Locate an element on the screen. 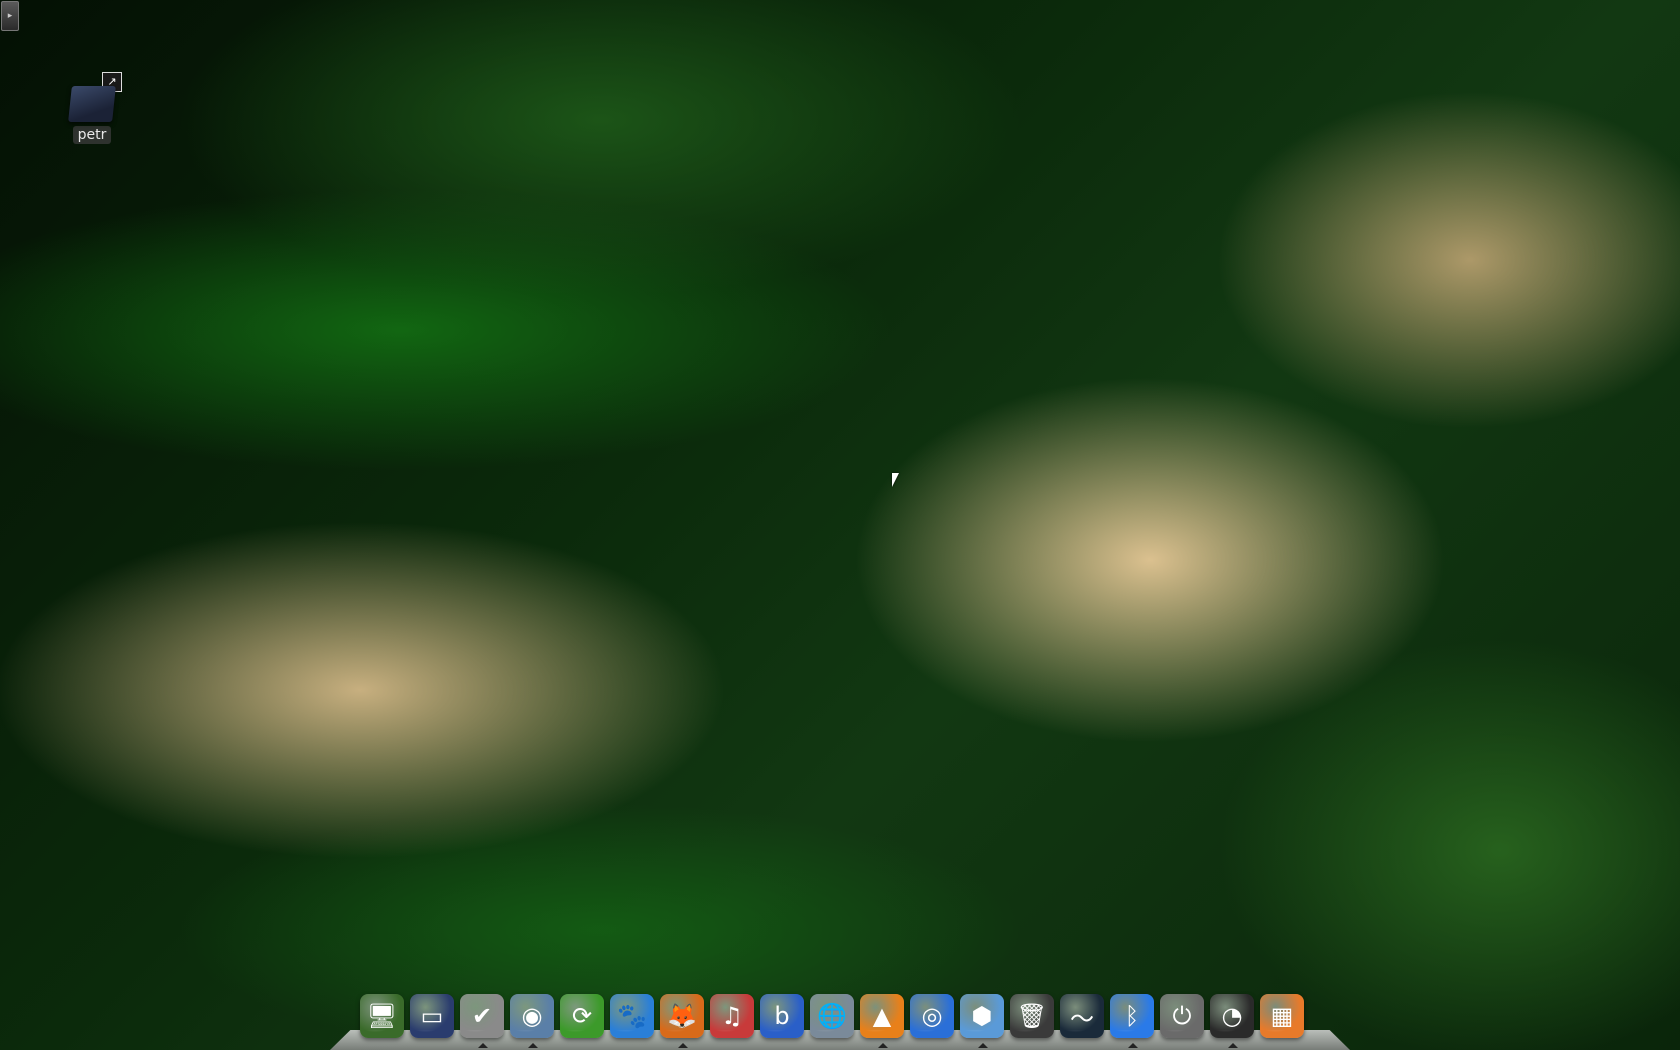  desktop-icon-label: petr is located at coordinates (92, 135).